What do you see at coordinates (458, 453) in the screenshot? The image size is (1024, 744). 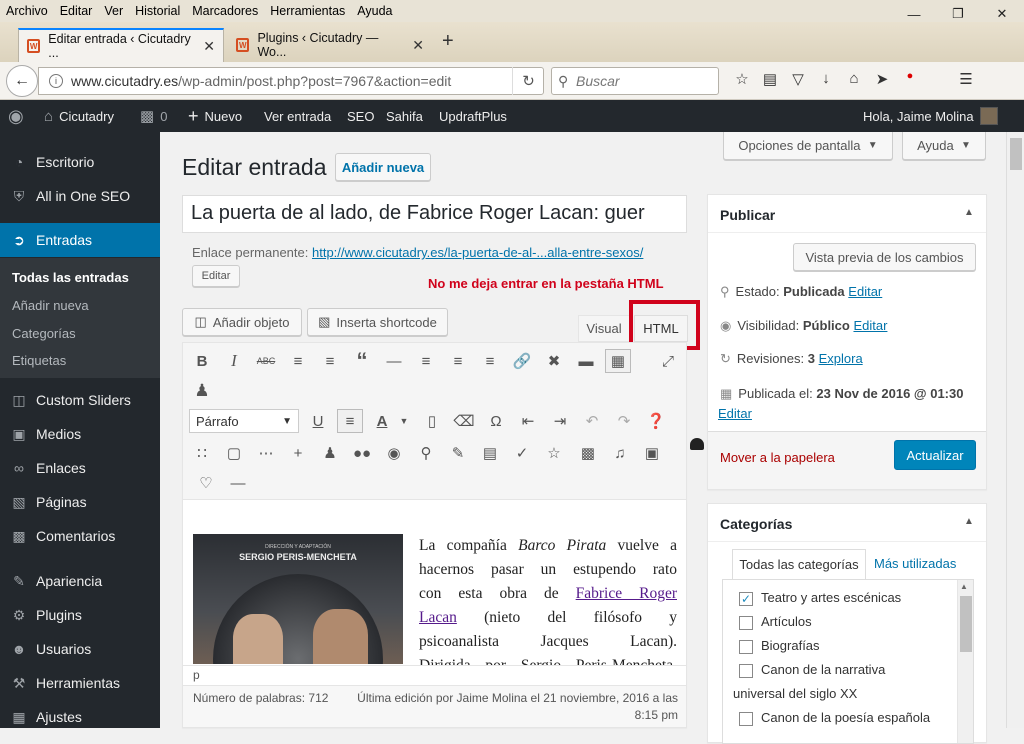 I see `pencil-icon: ✎` at bounding box center [458, 453].